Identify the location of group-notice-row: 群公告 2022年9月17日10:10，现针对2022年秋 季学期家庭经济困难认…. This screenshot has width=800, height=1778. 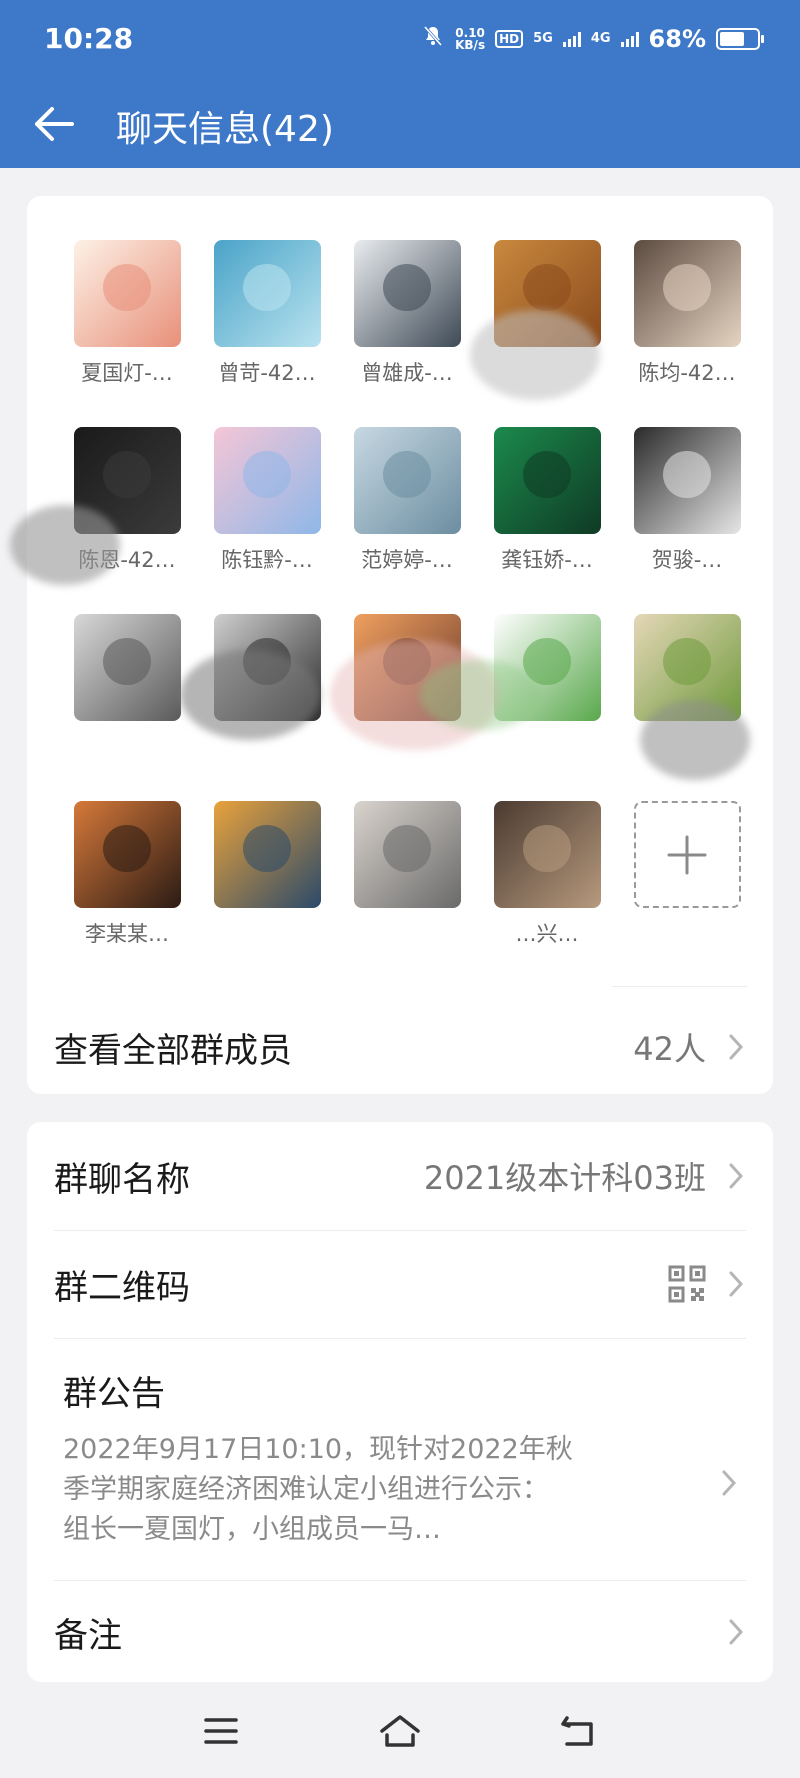
(400, 1463).